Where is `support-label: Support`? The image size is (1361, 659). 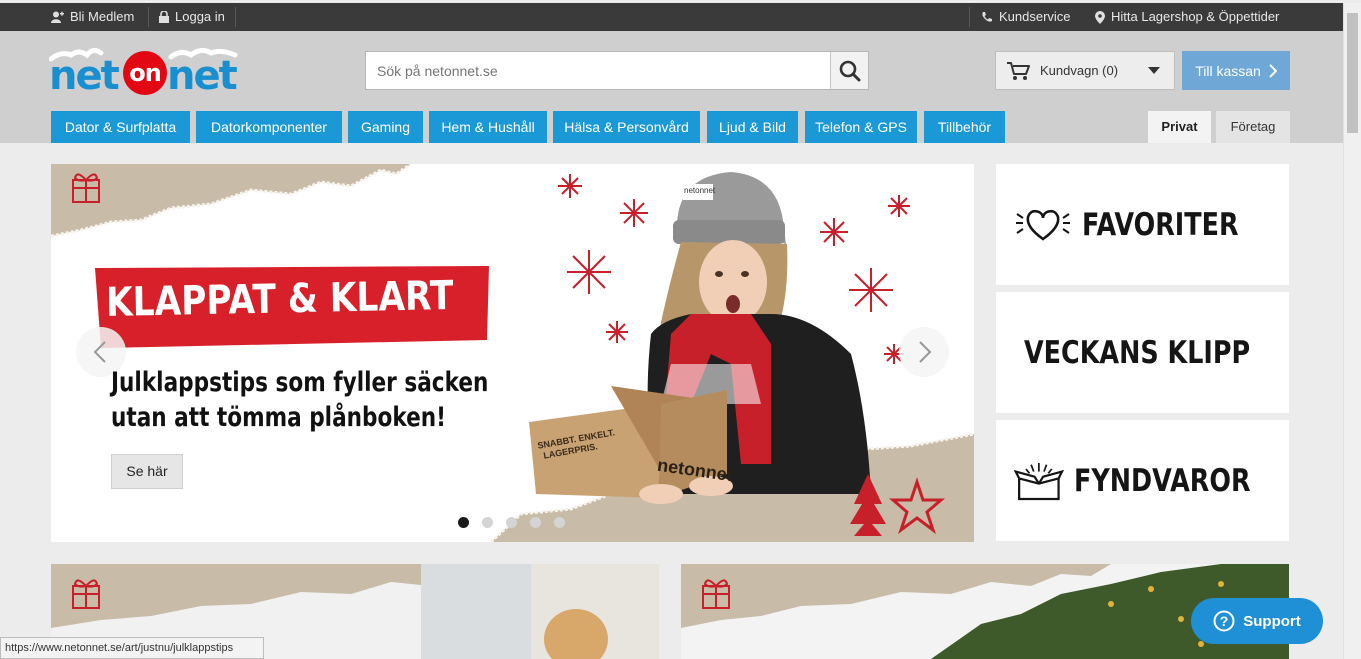
support-label: Support is located at coordinates (1272, 621).